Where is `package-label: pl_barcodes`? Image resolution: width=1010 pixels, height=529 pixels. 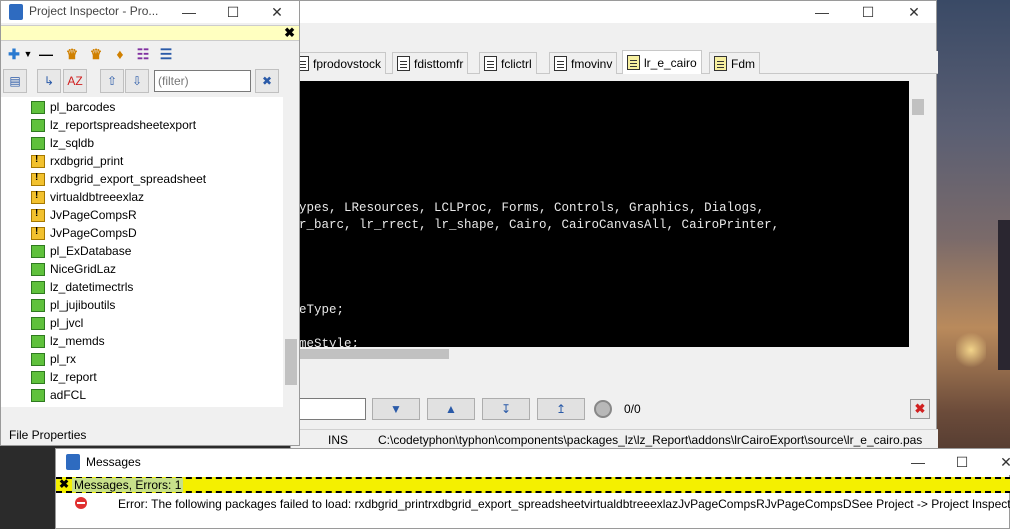
package-label: pl_barcodes is located at coordinates (83, 107).